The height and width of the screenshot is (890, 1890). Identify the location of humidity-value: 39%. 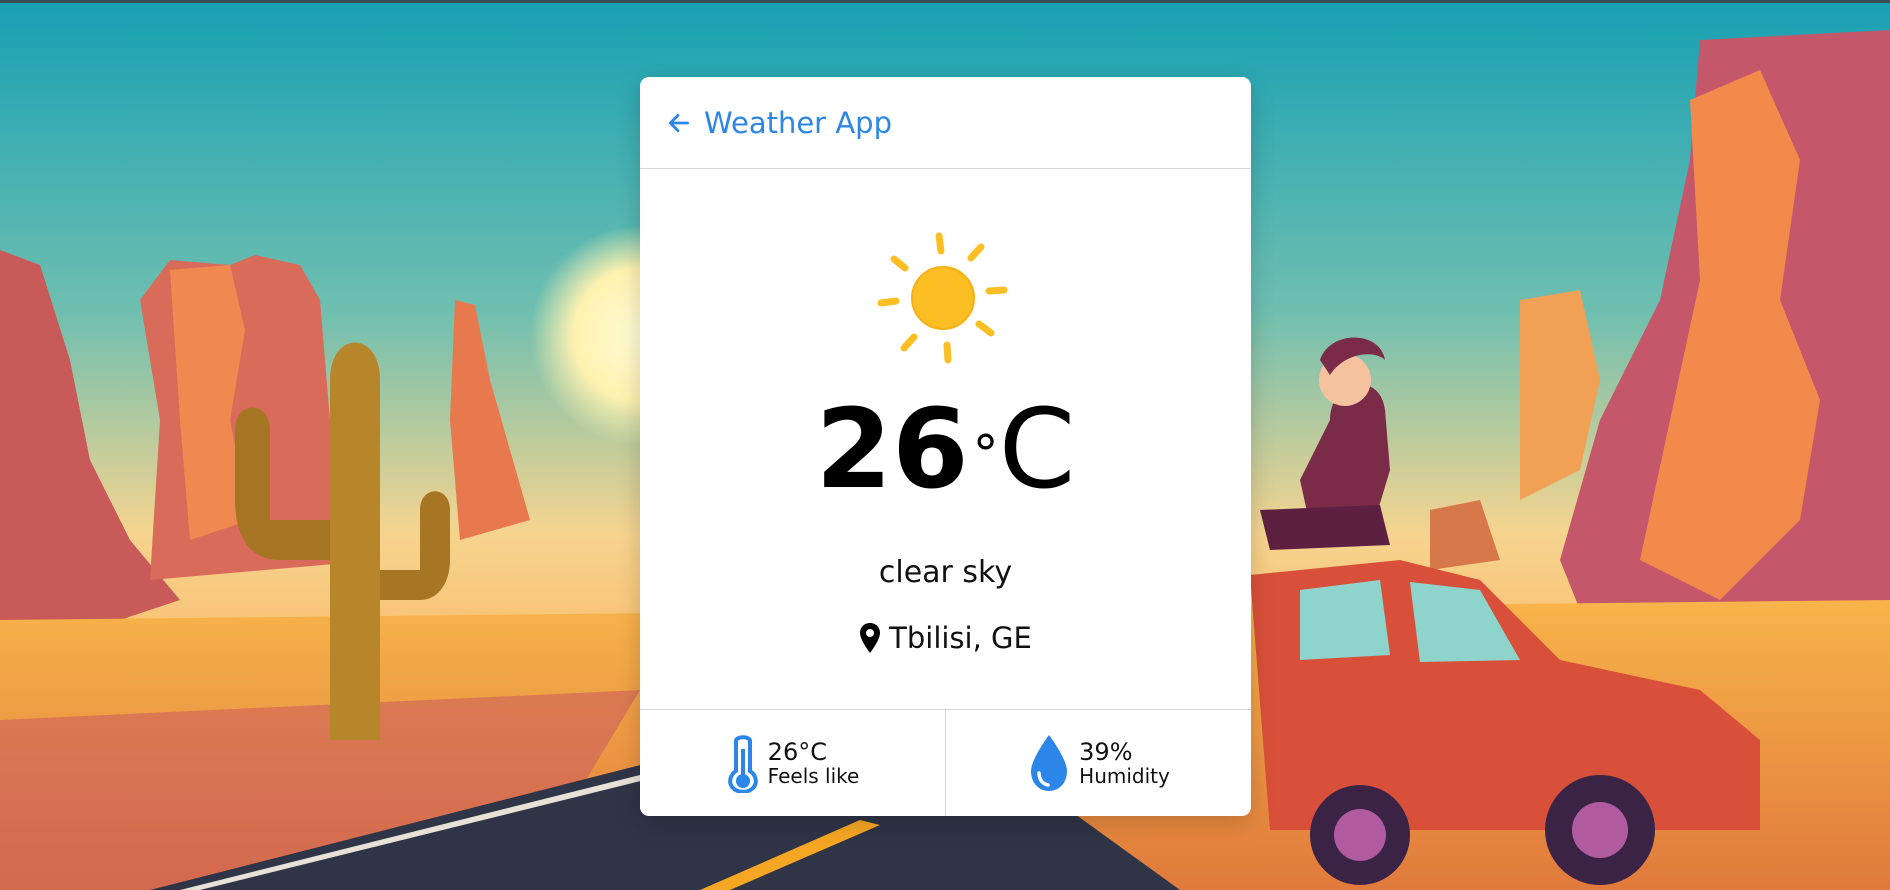
(1106, 751).